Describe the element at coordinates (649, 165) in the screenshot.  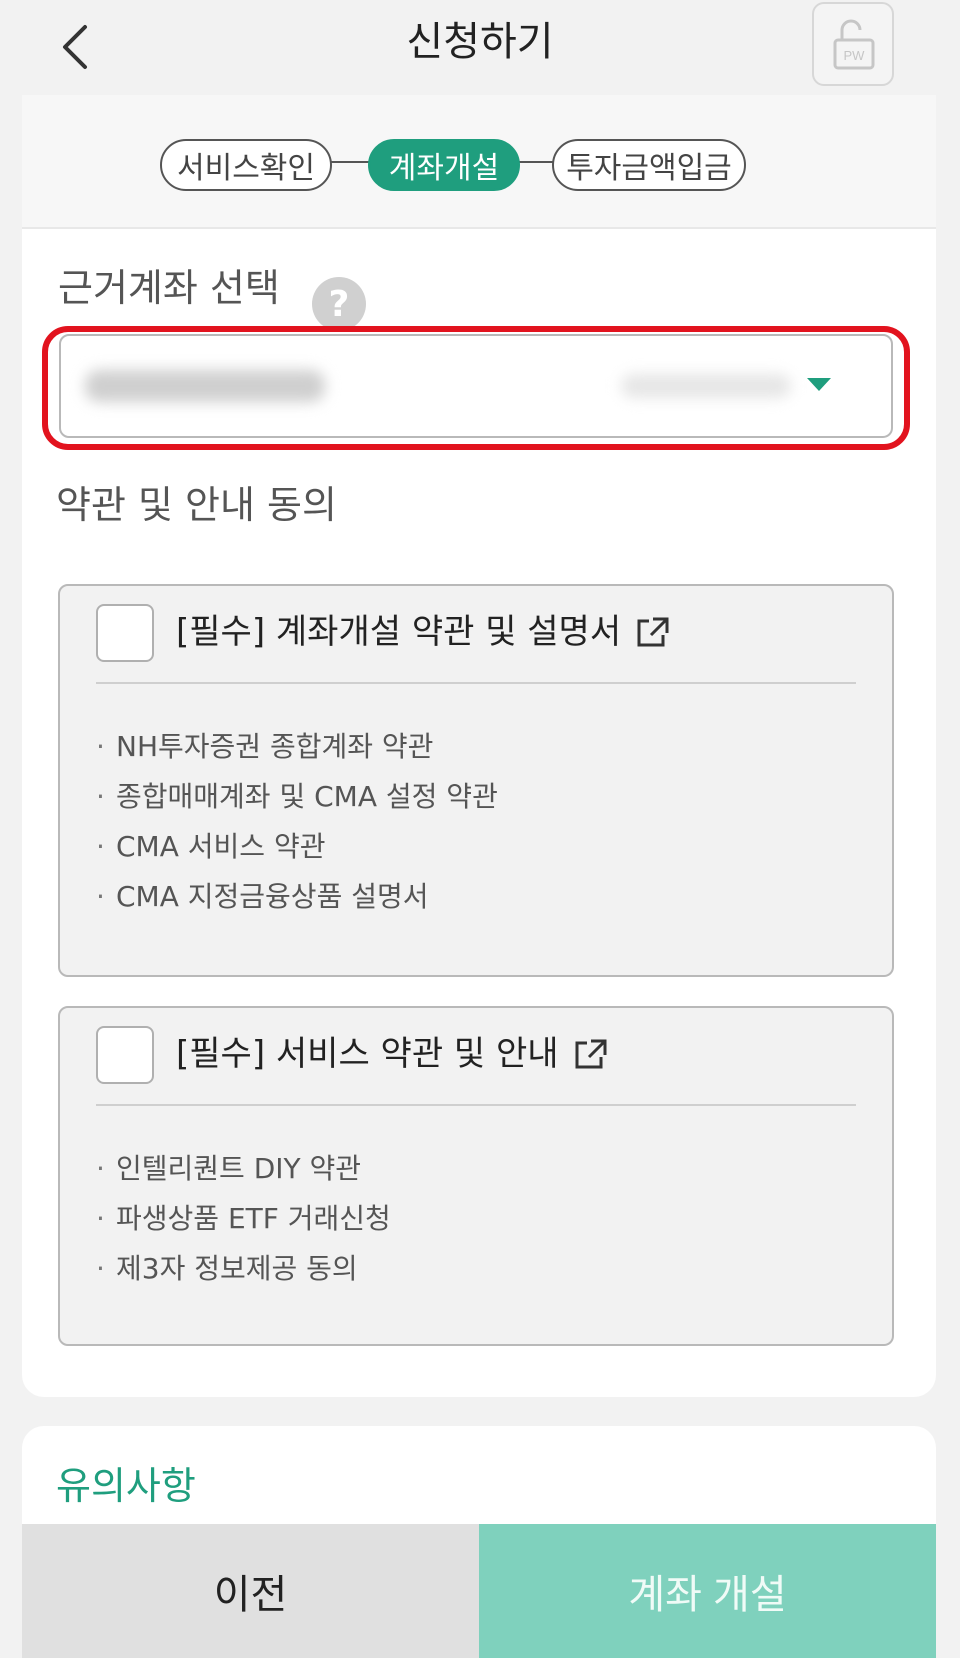
I see `step-deposit: 투자금액입금` at that location.